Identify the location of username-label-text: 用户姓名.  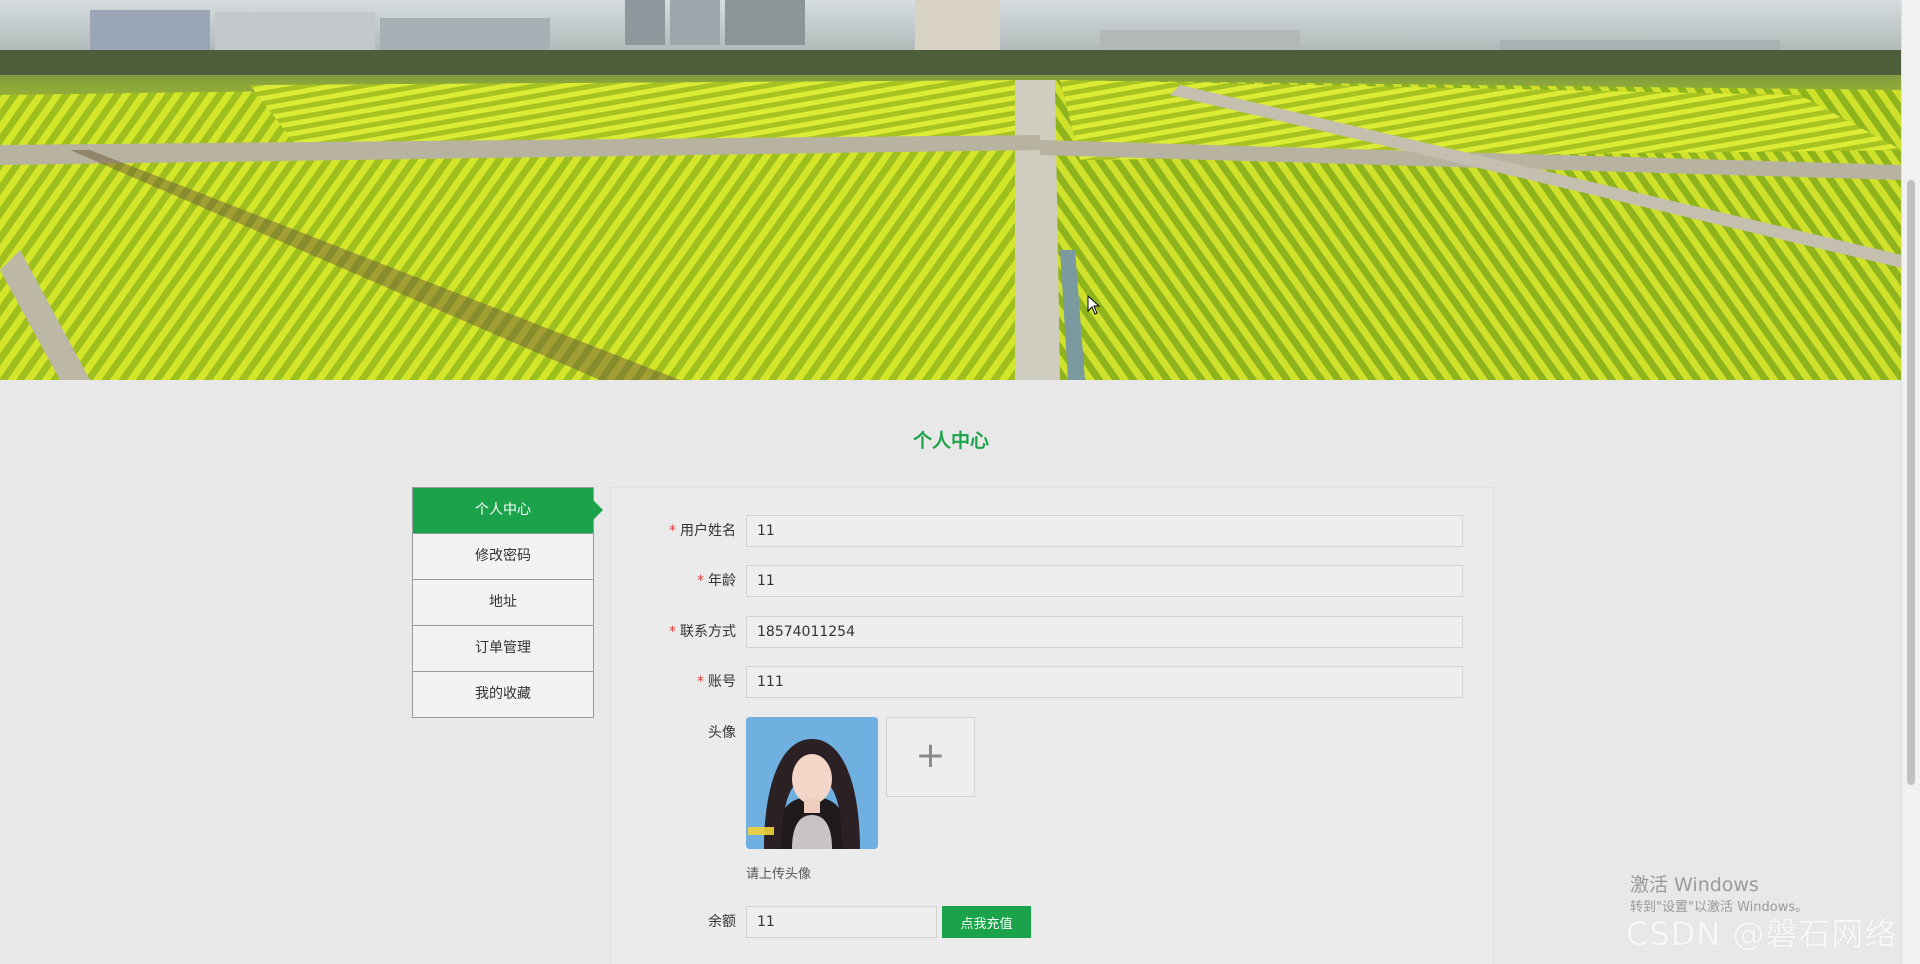
(708, 531).